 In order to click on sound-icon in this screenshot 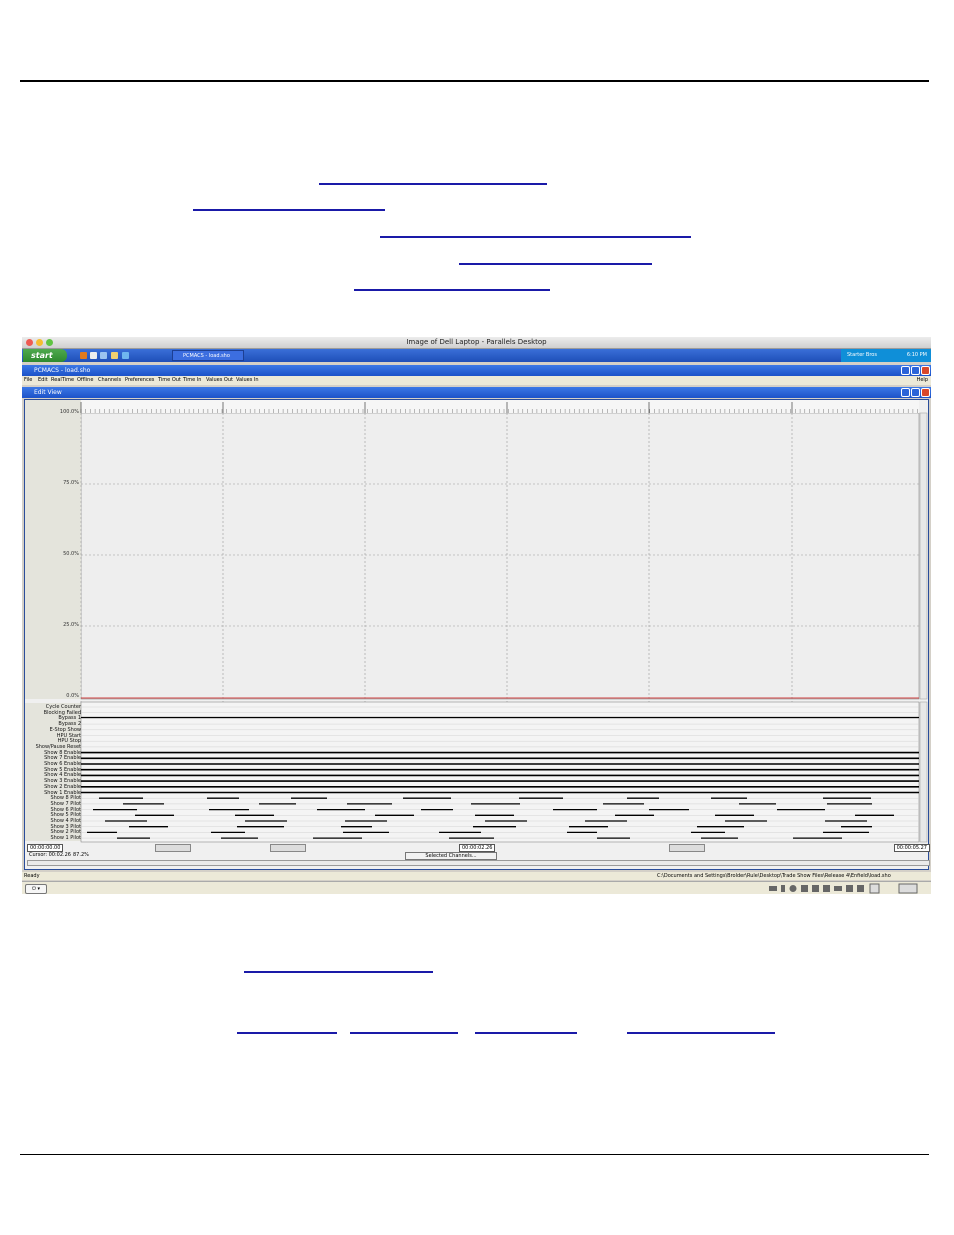, I will do `click(826, 888)`.